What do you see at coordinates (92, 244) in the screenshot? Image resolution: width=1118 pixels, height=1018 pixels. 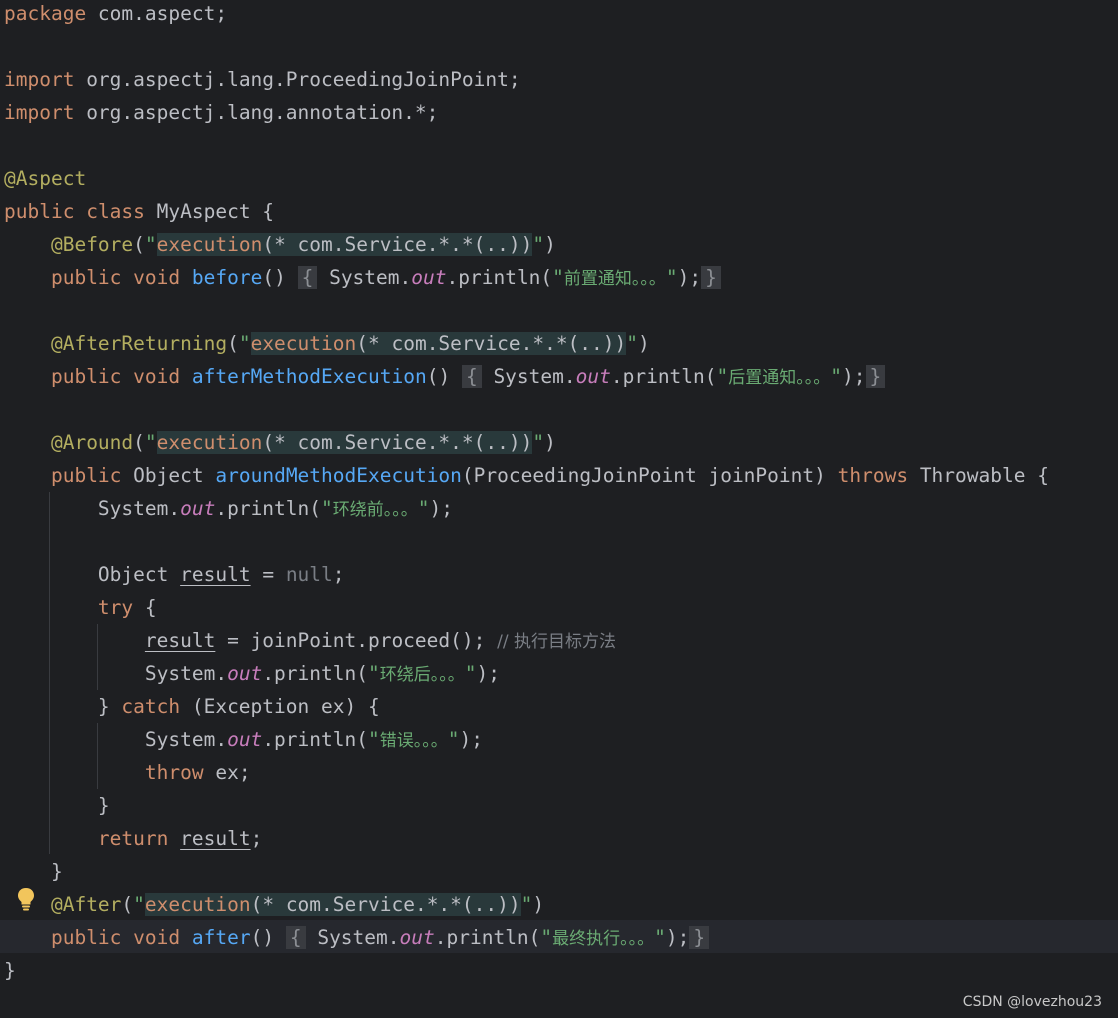 I see `annotation: @Before` at bounding box center [92, 244].